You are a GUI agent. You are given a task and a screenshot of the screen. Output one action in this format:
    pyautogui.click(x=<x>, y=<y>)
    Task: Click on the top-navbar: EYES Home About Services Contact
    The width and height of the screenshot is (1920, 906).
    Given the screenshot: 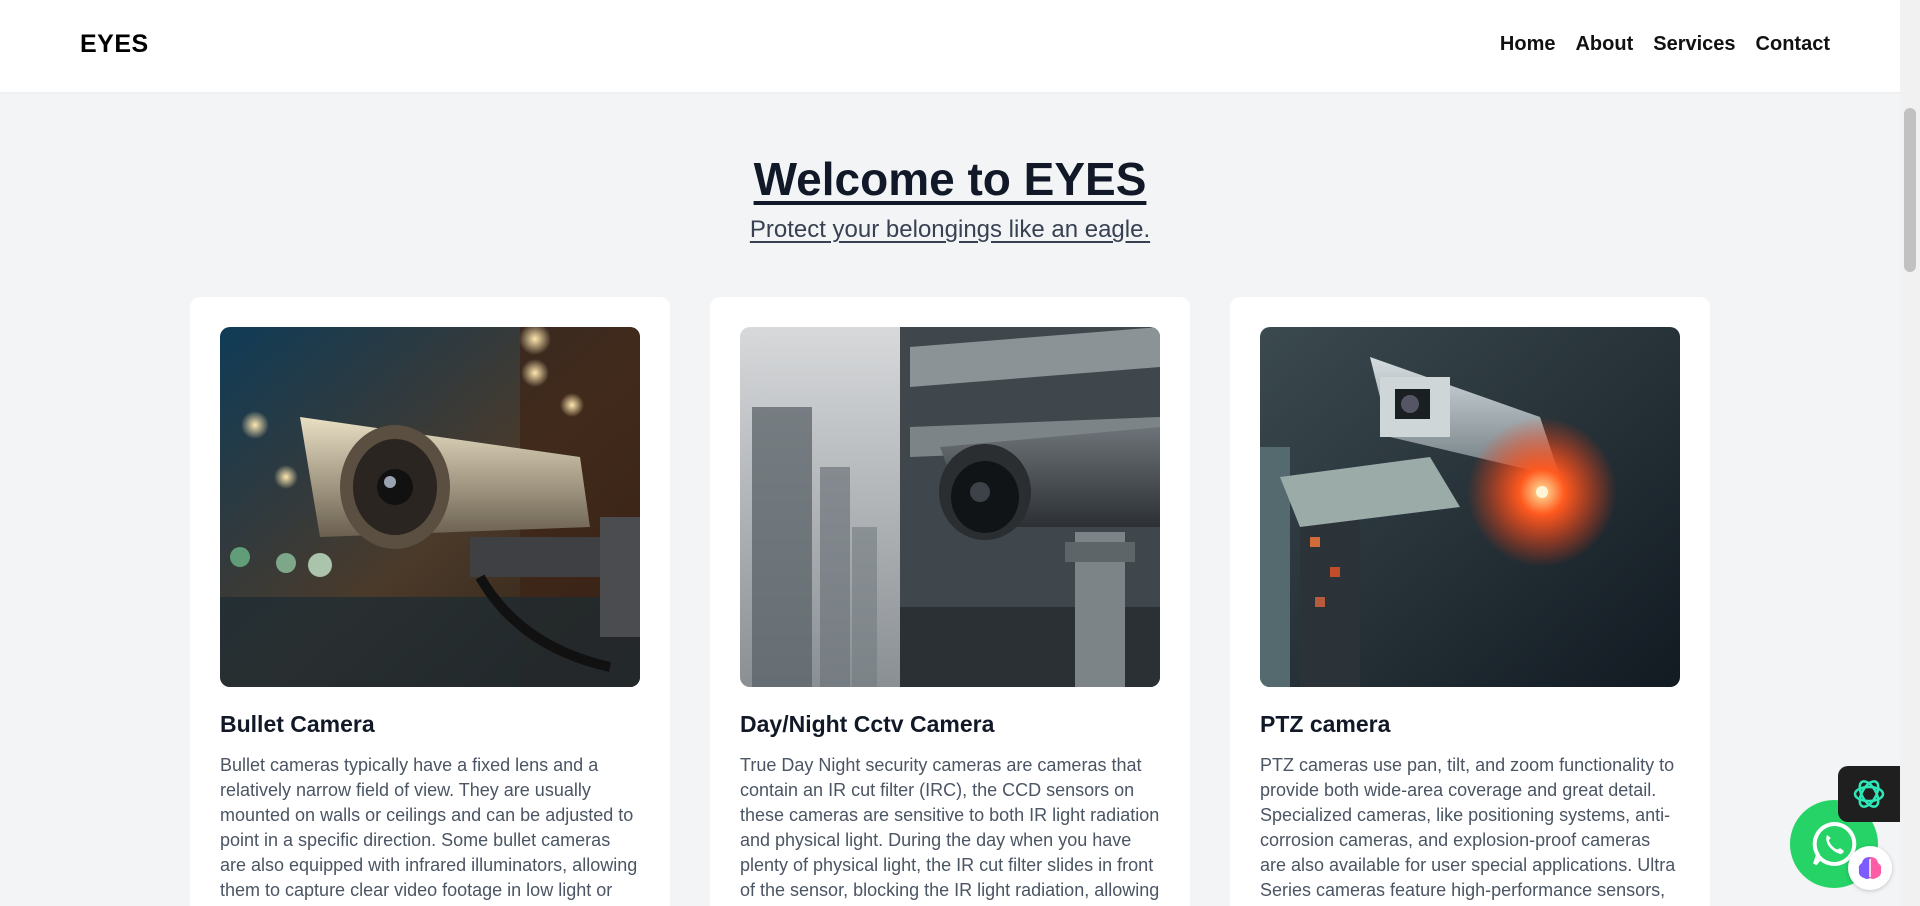 What is the action you would take?
    pyautogui.click(x=950, y=46)
    